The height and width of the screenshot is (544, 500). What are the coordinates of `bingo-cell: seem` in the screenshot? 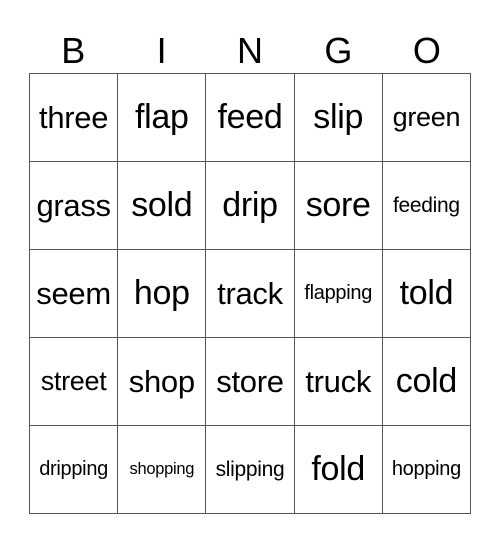 It's located at (74, 294).